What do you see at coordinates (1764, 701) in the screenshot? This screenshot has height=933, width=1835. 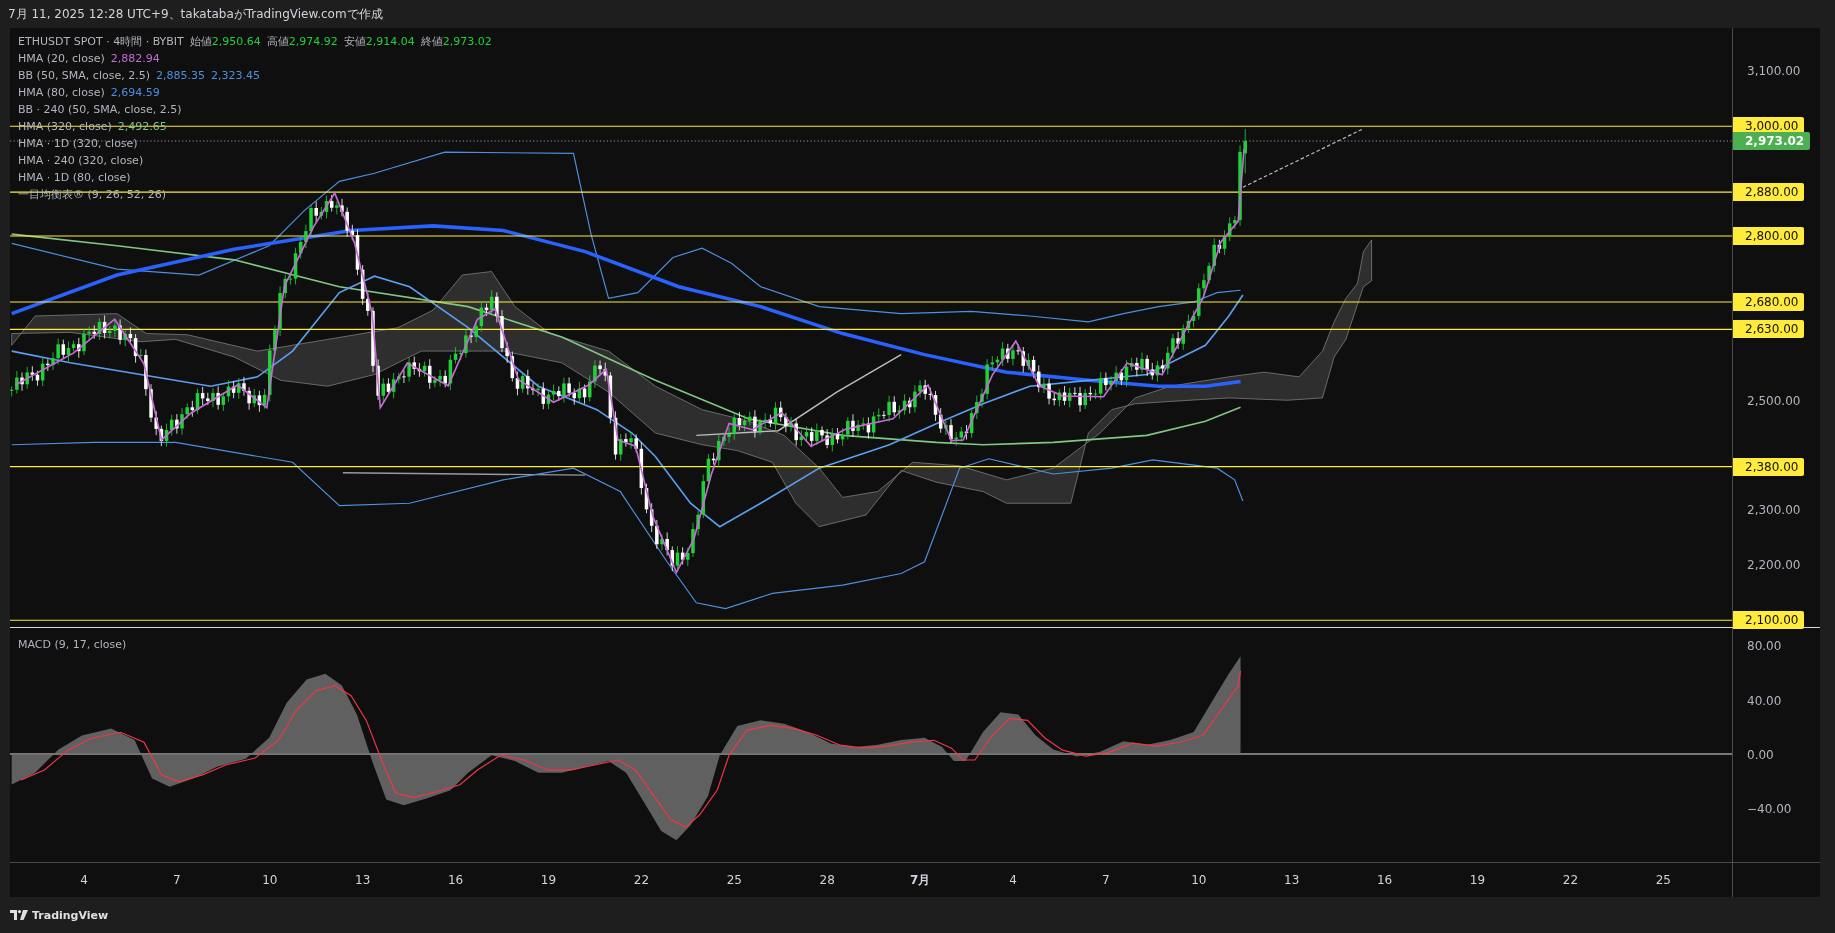 I see `macd-axis-label: 40.00` at bounding box center [1764, 701].